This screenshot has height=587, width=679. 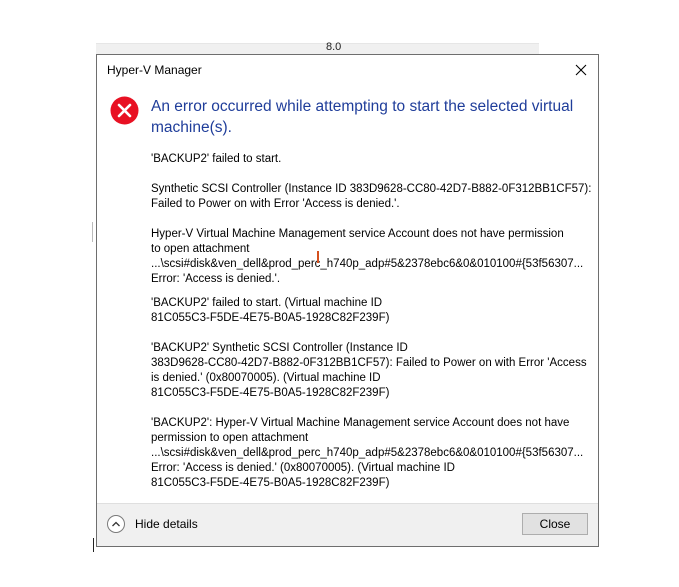 I want to click on hide-details-toggle: Hide details, so click(x=152, y=524).